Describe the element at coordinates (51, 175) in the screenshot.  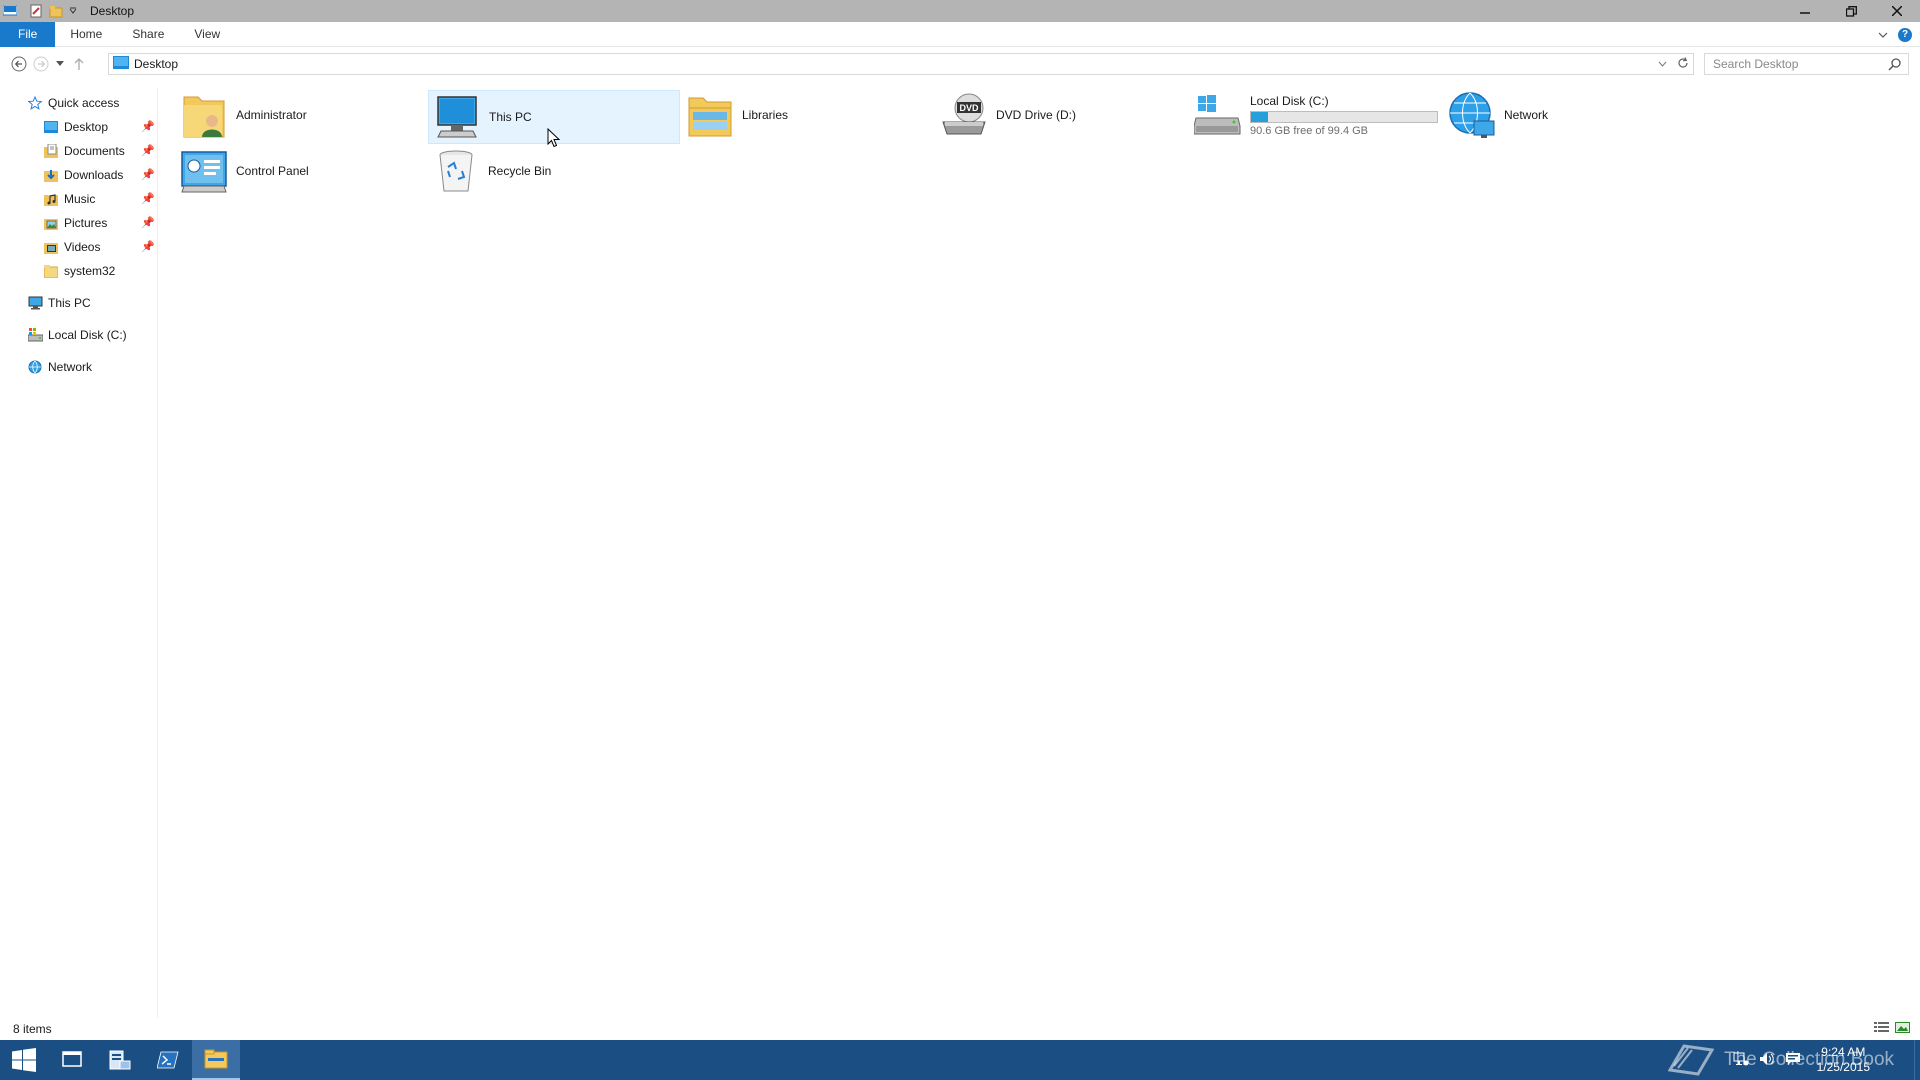
I see `downloads-folder-icon` at that location.